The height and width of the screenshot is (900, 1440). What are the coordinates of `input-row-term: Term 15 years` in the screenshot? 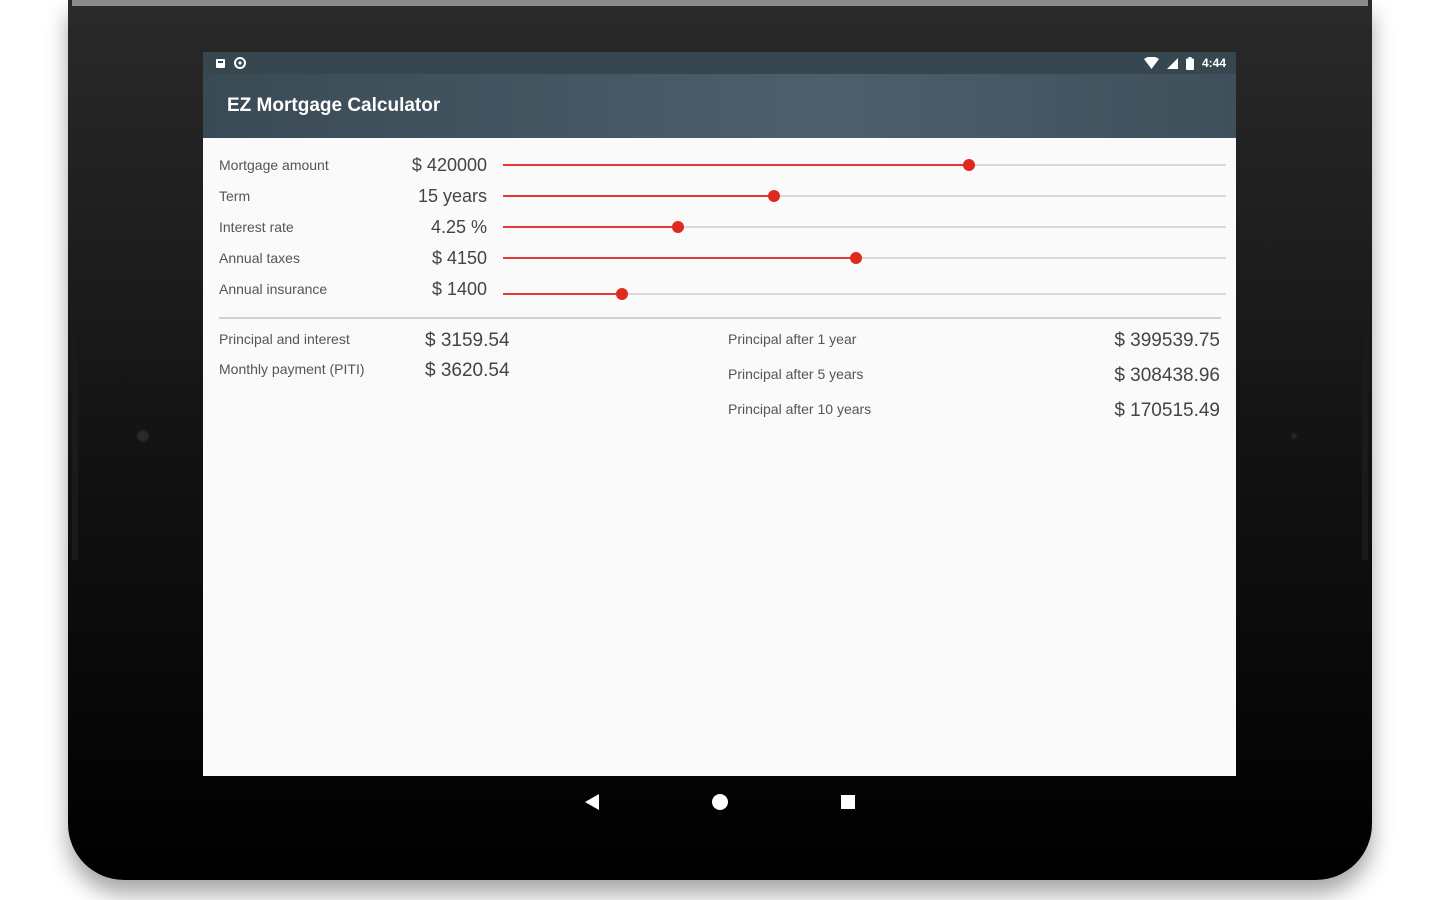 It's located at (722, 196).